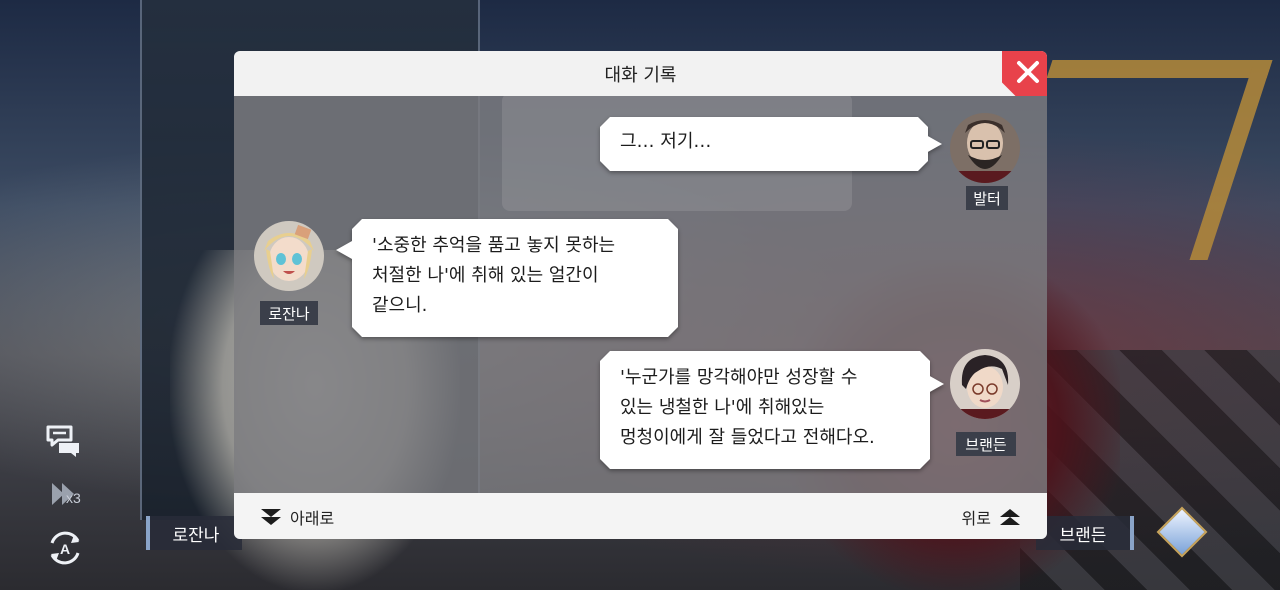  What do you see at coordinates (987, 198) in the screenshot?
I see `speaker-name-tag: 발터` at bounding box center [987, 198].